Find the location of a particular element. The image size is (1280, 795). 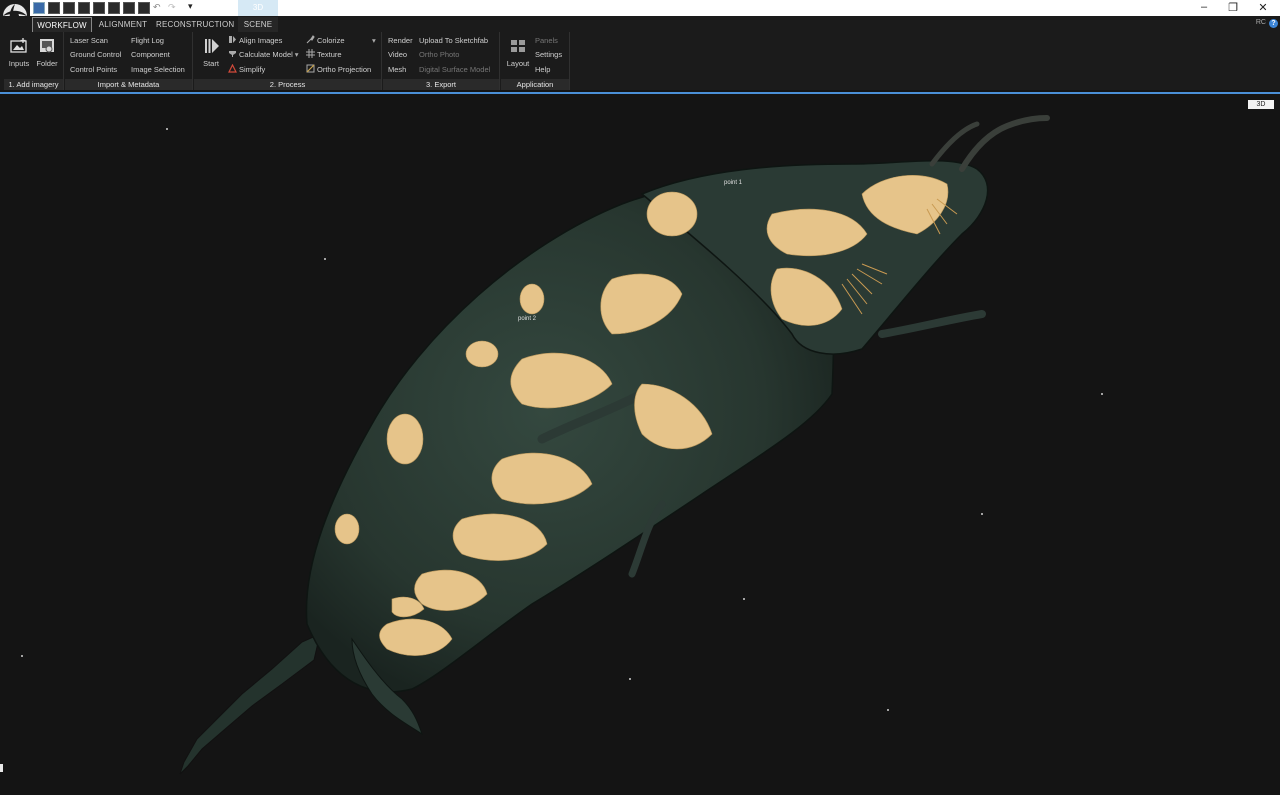

calculate-model-icon is located at coordinates (232, 53).